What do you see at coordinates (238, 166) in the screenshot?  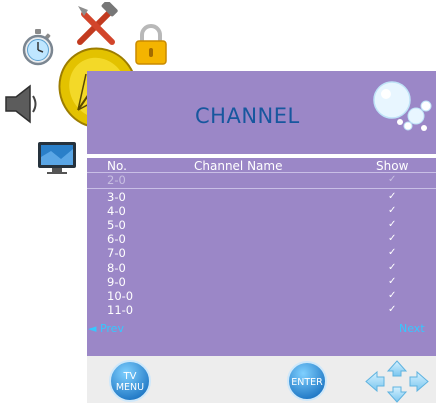 I see `column-header-channel-name: Channel Name` at bounding box center [238, 166].